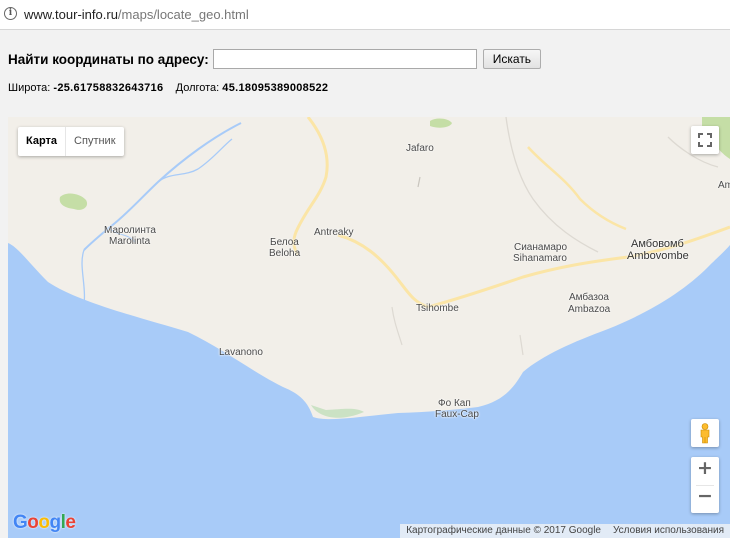  I want to click on map-type-control: Карта Спутник, so click(71, 141).